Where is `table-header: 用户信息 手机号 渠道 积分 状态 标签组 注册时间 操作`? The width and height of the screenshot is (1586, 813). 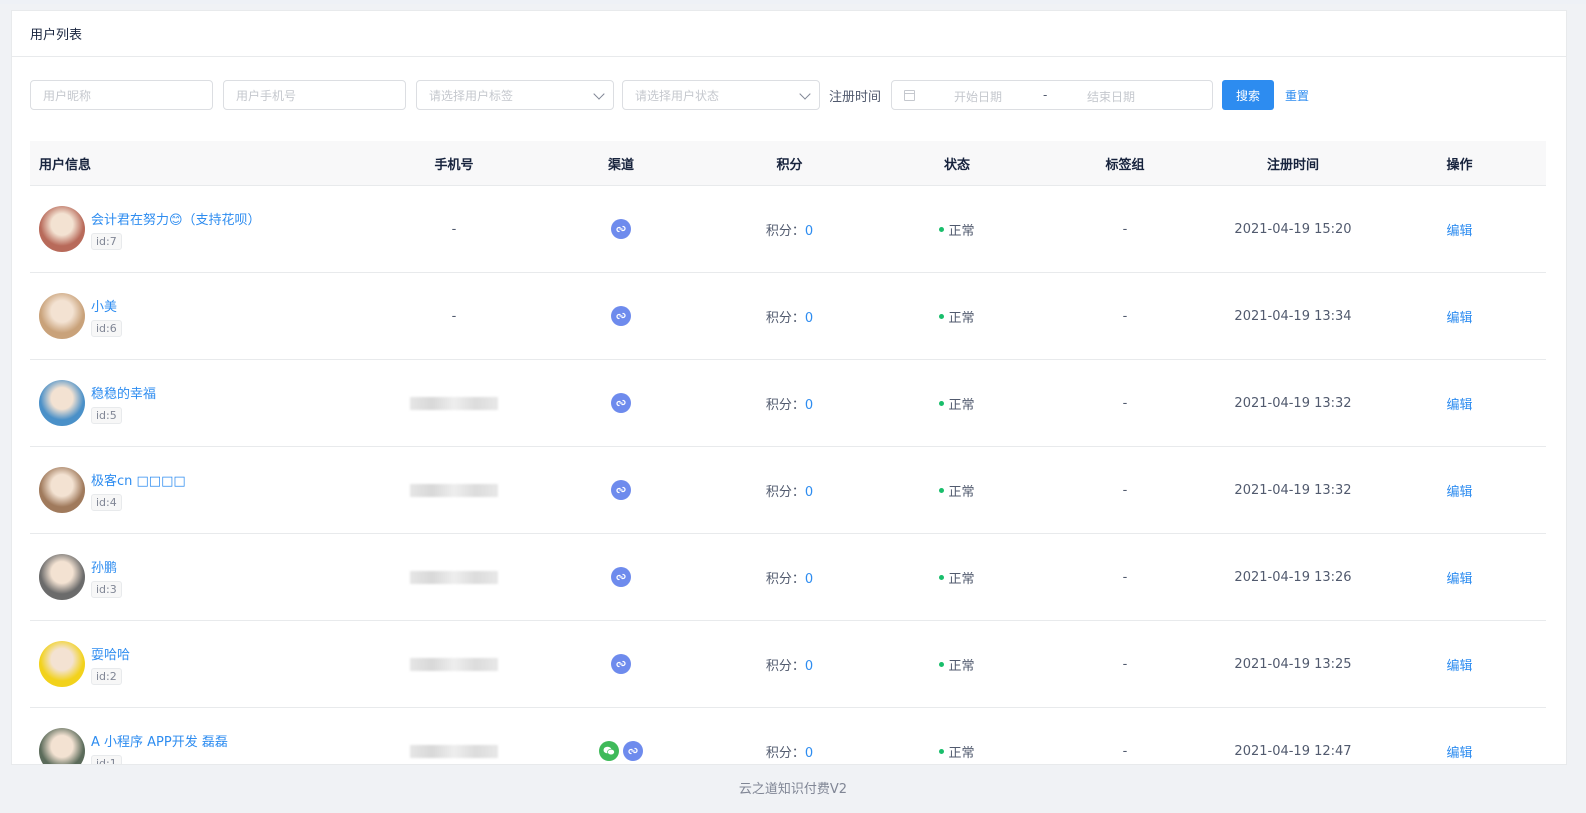 table-header: 用户信息 手机号 渠道 积分 状态 标签组 注册时间 操作 is located at coordinates (788, 163).